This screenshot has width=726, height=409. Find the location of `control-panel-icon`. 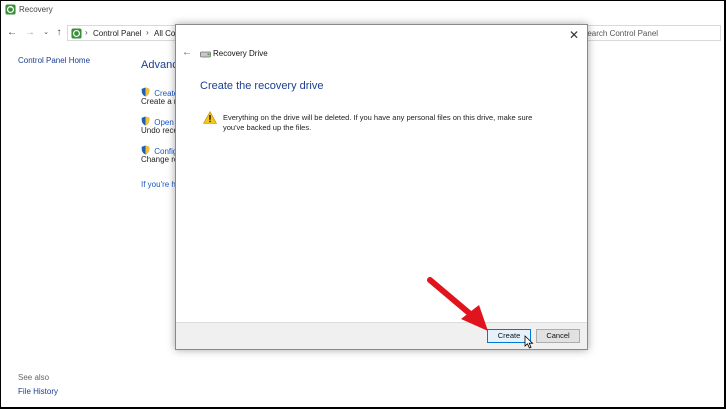

control-panel-icon is located at coordinates (76, 33).